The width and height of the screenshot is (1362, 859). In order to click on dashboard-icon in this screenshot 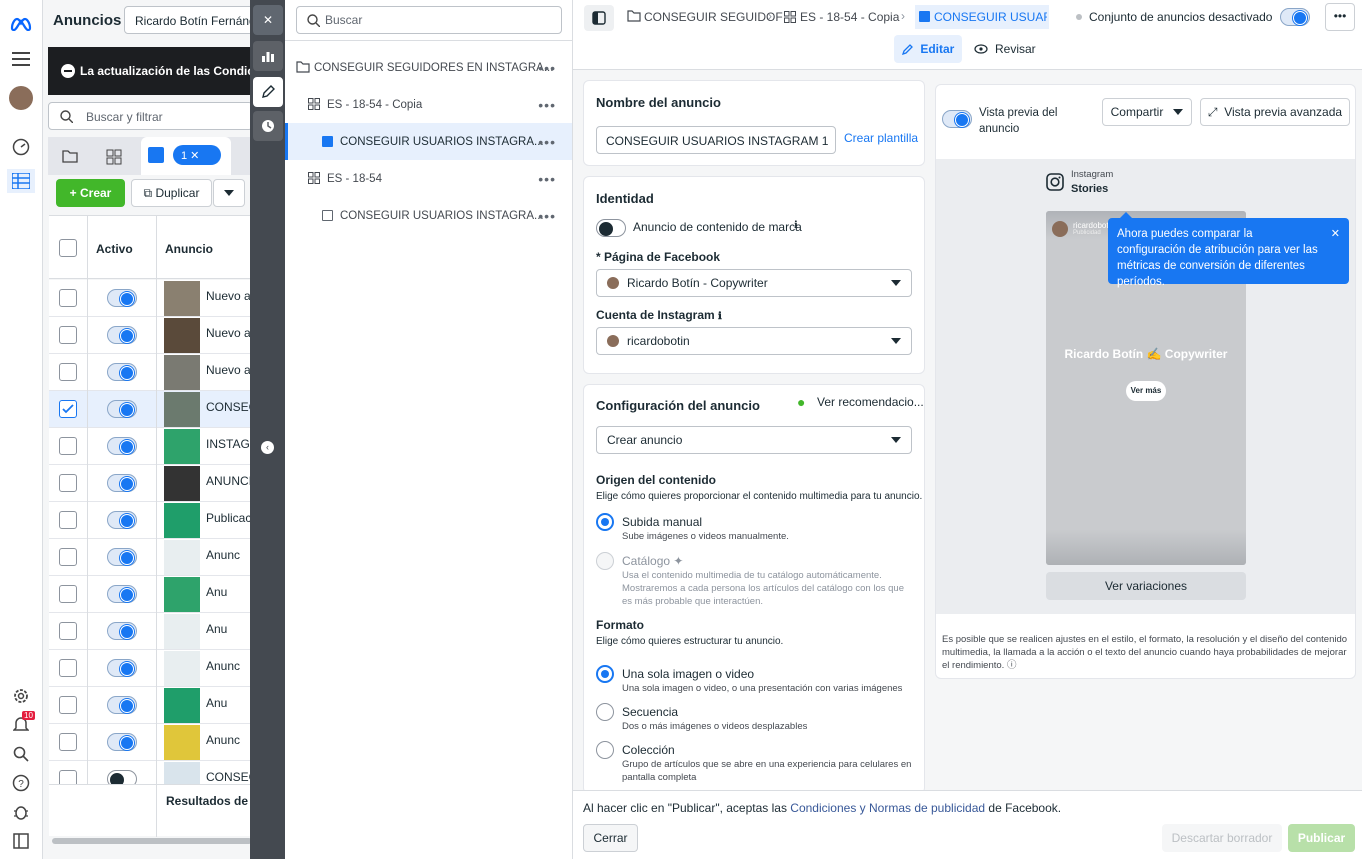, I will do `click(21, 147)`.